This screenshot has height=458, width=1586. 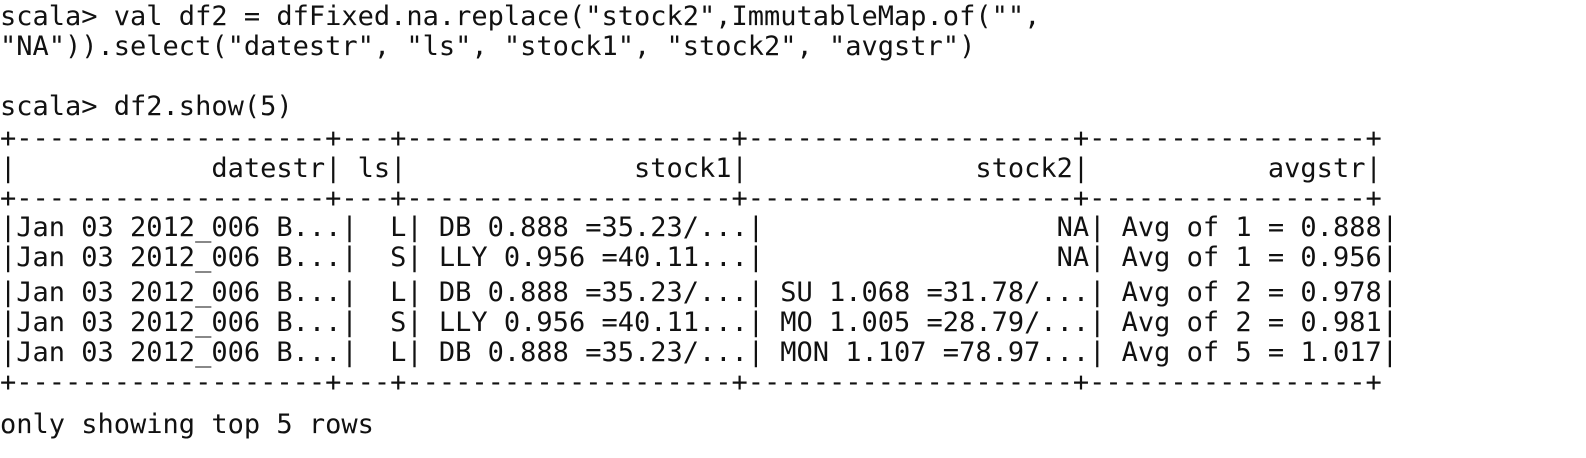 What do you see at coordinates (146, 106) in the screenshot?
I see `show-command: scala> df2.show(5)` at bounding box center [146, 106].